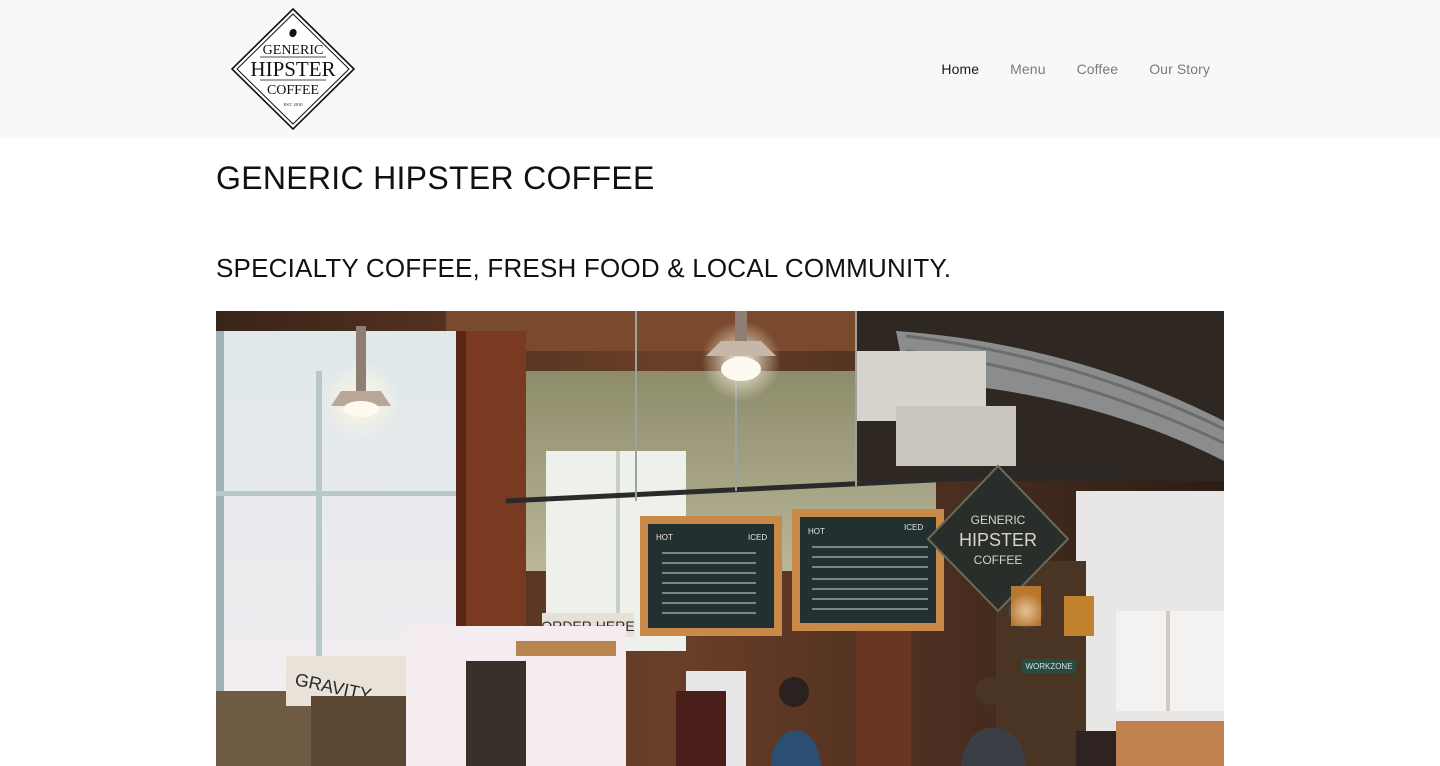 The width and height of the screenshot is (1440, 766). Describe the element at coordinates (1027, 69) in the screenshot. I see `nav-menu: Menu` at that location.